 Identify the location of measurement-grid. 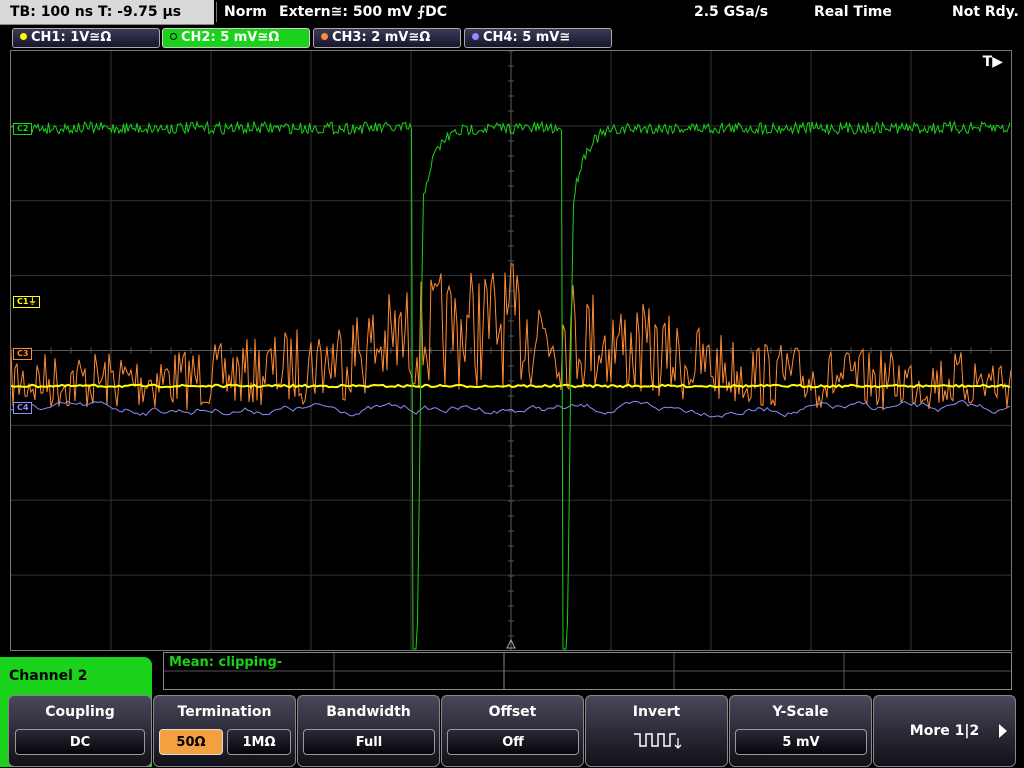
(587, 671).